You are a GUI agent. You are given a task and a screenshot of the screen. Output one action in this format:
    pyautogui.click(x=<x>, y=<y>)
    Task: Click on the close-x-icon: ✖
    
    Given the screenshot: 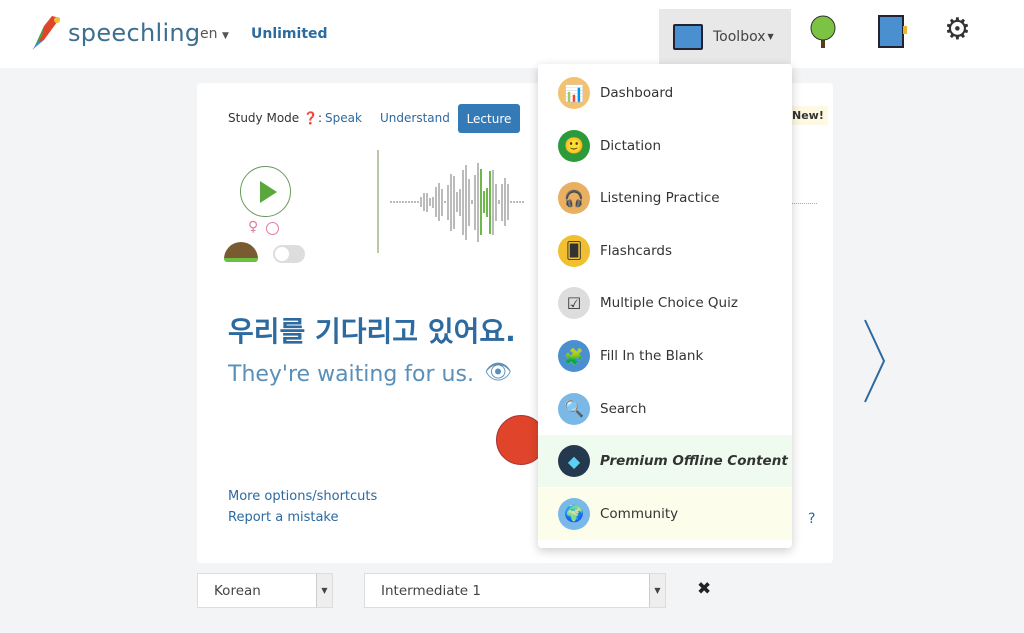 What is the action you would take?
    pyautogui.click(x=704, y=589)
    